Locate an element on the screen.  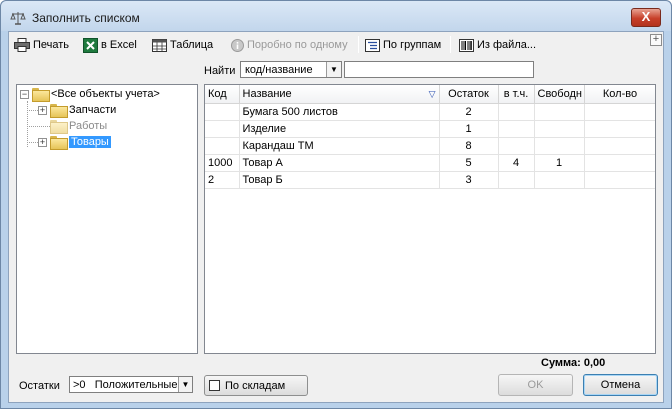
column-header-free: Свободн is located at coordinates (559, 94).